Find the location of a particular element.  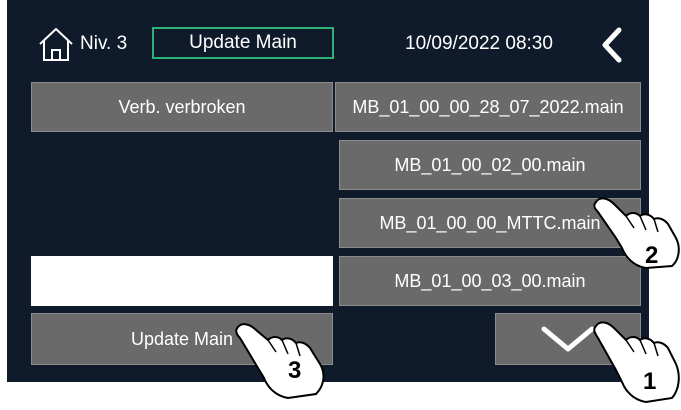

connection-status-button: Verb. verbroken is located at coordinates (182, 107).